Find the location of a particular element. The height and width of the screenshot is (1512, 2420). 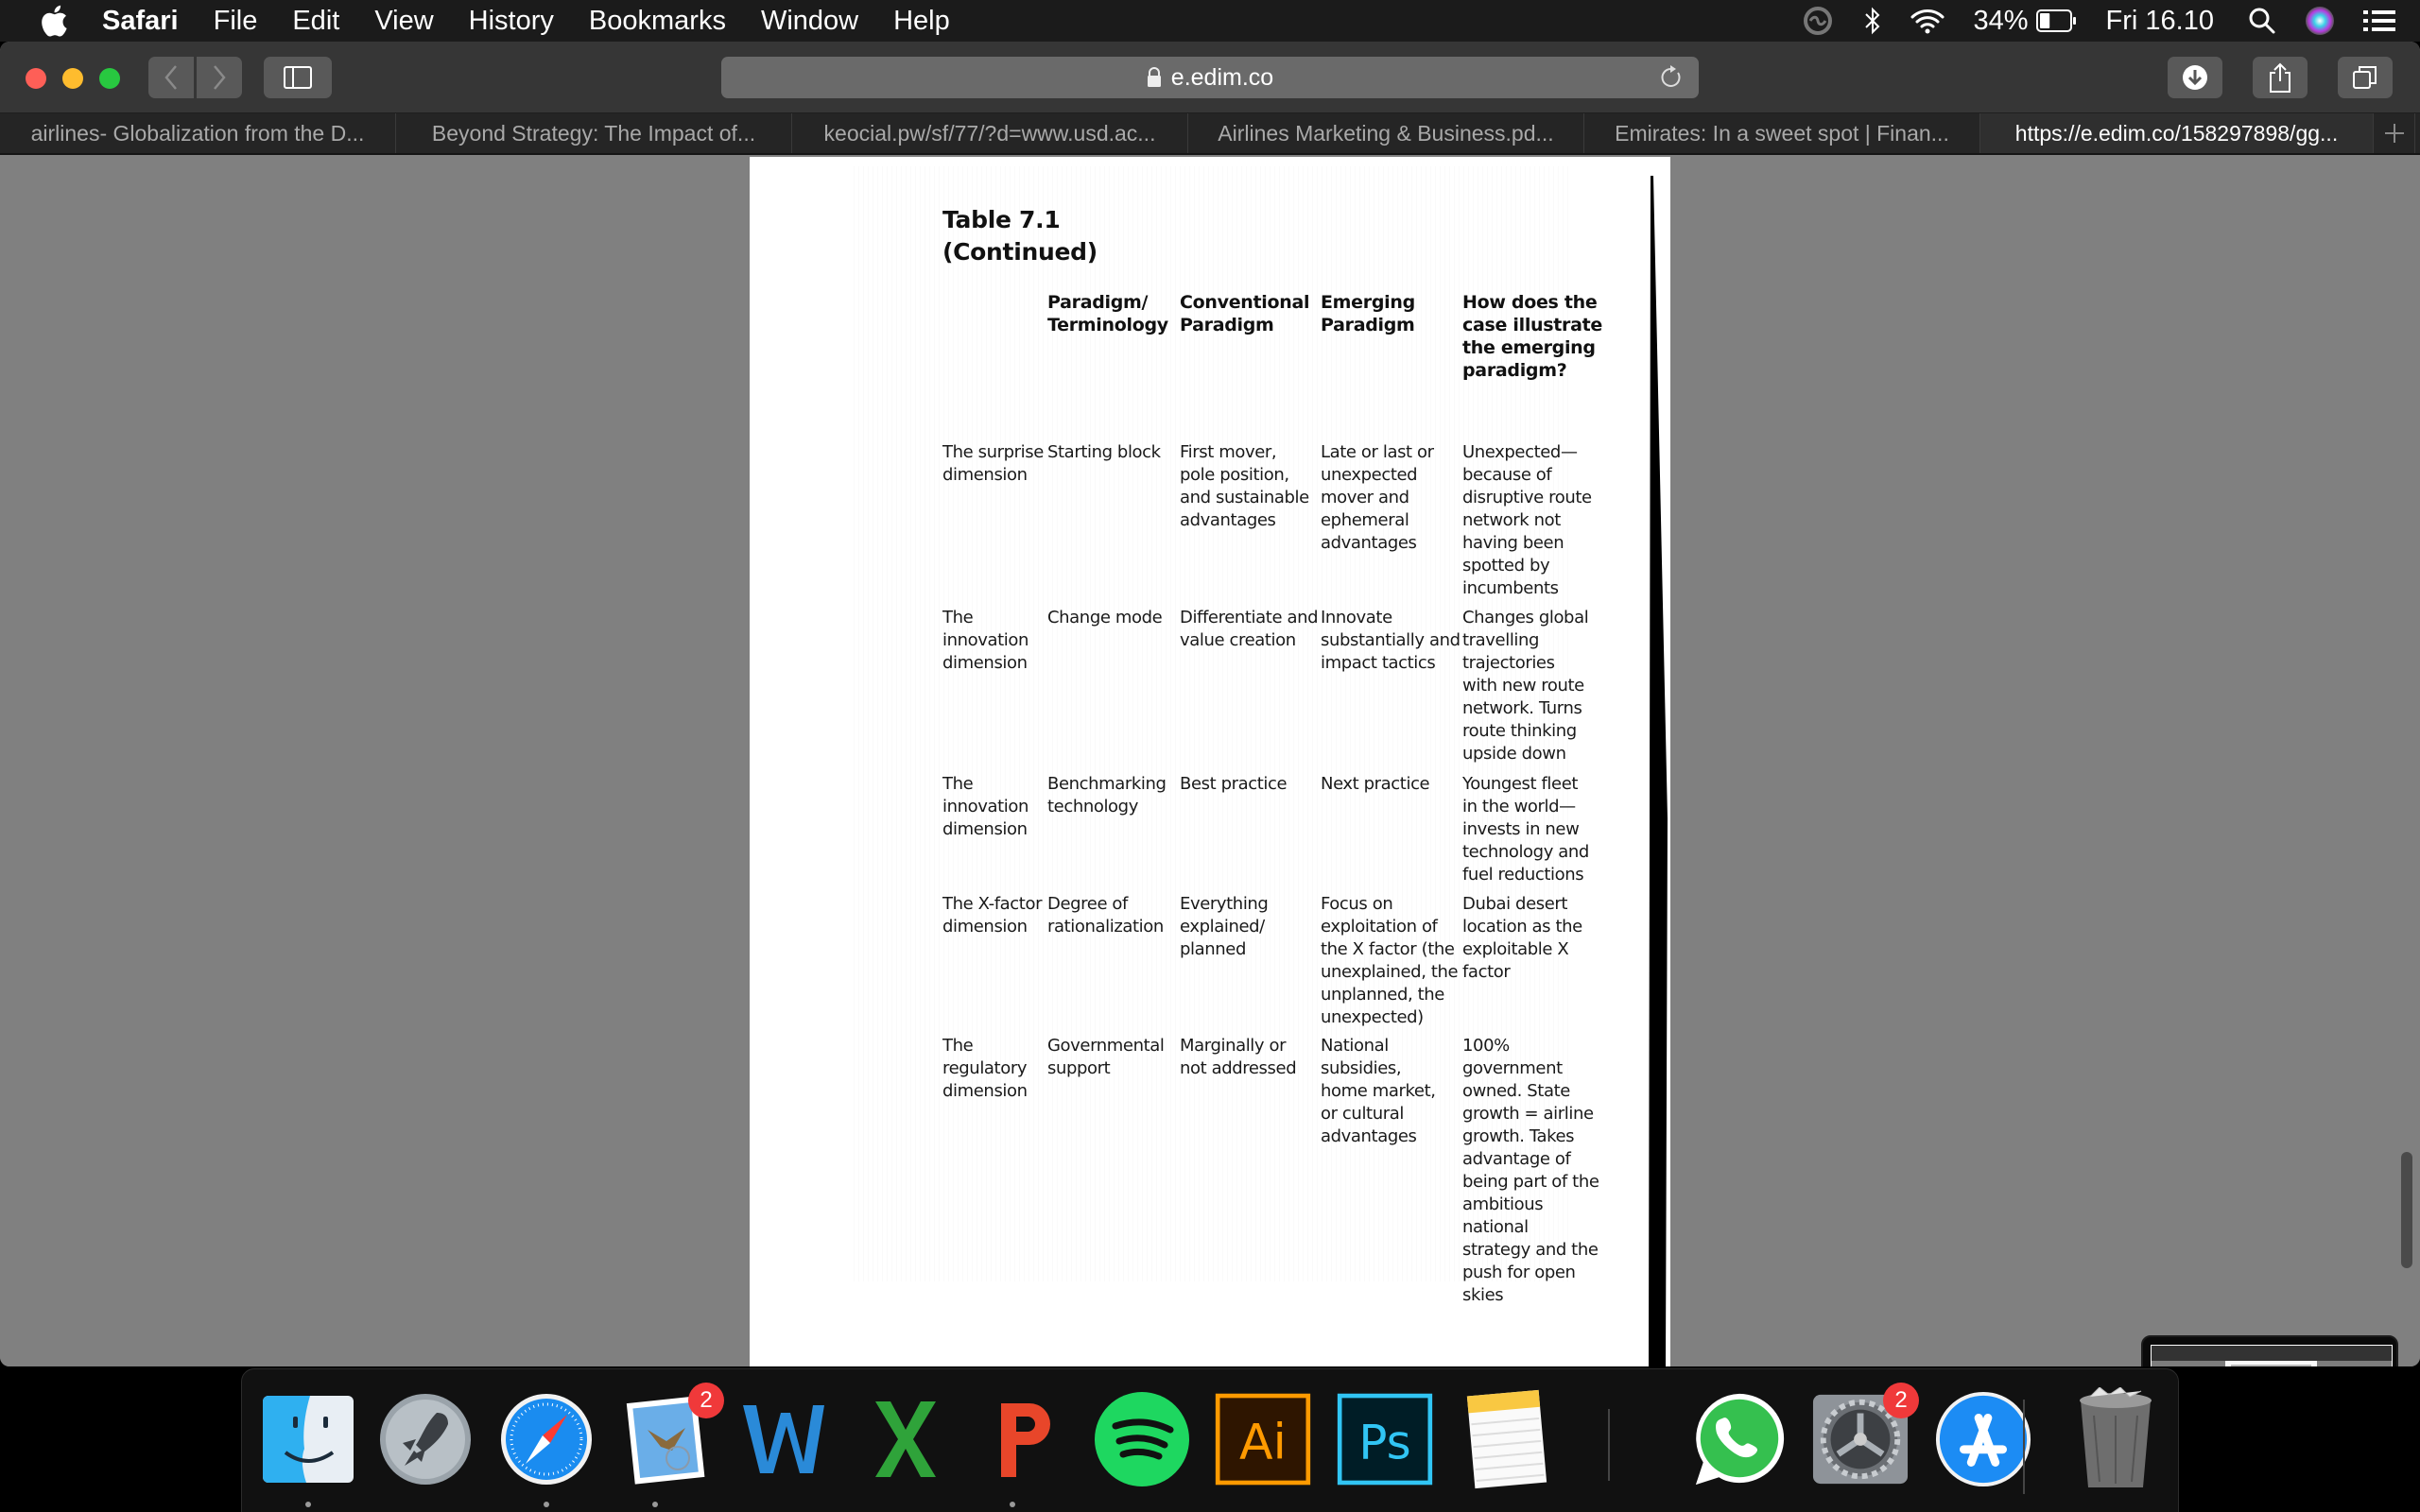

dock-mail: 2 is located at coordinates (670, 1435).